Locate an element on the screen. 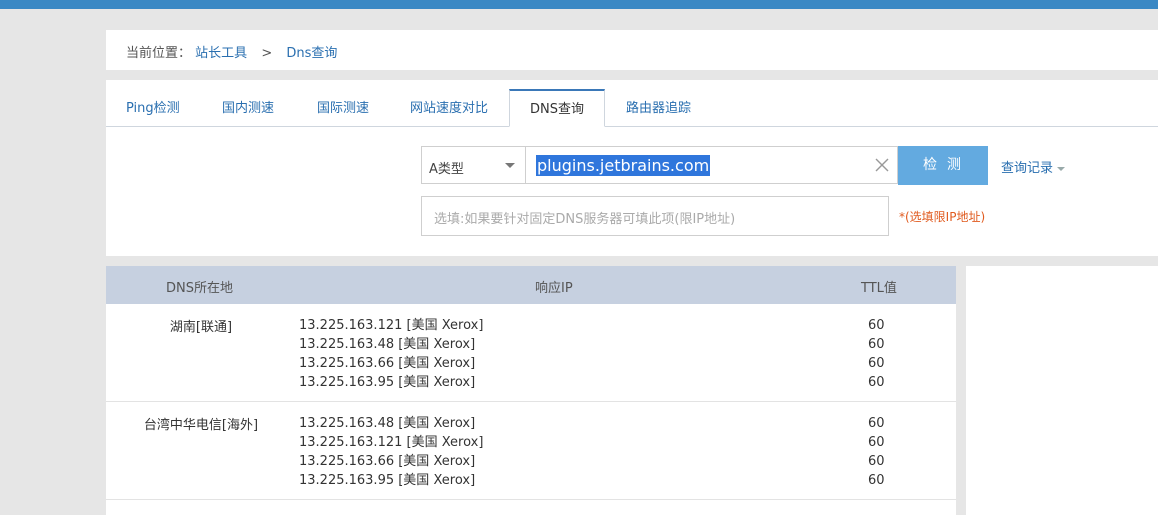 This screenshot has height=515, width=1158. check-button: 检测 is located at coordinates (943, 165).